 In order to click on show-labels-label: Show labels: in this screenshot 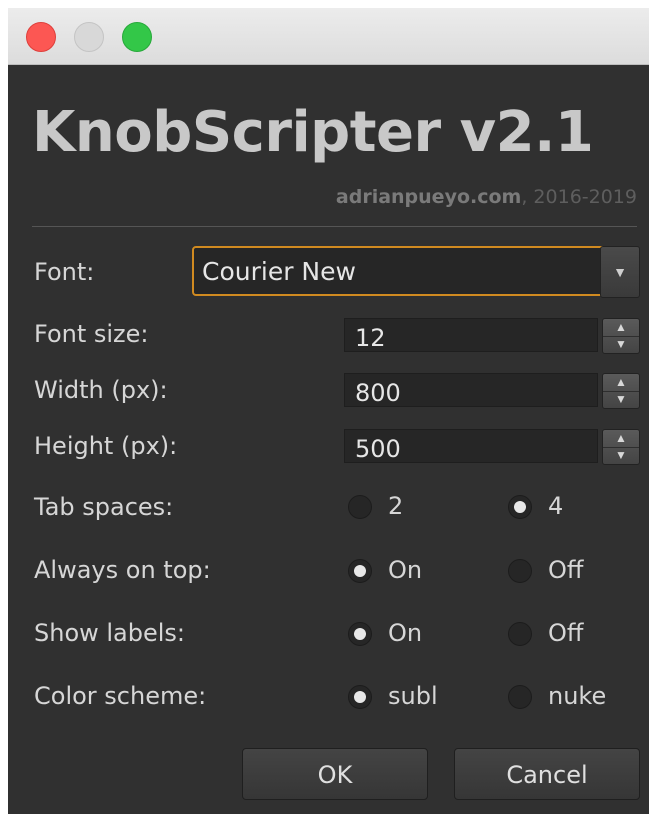, I will do `click(110, 633)`.